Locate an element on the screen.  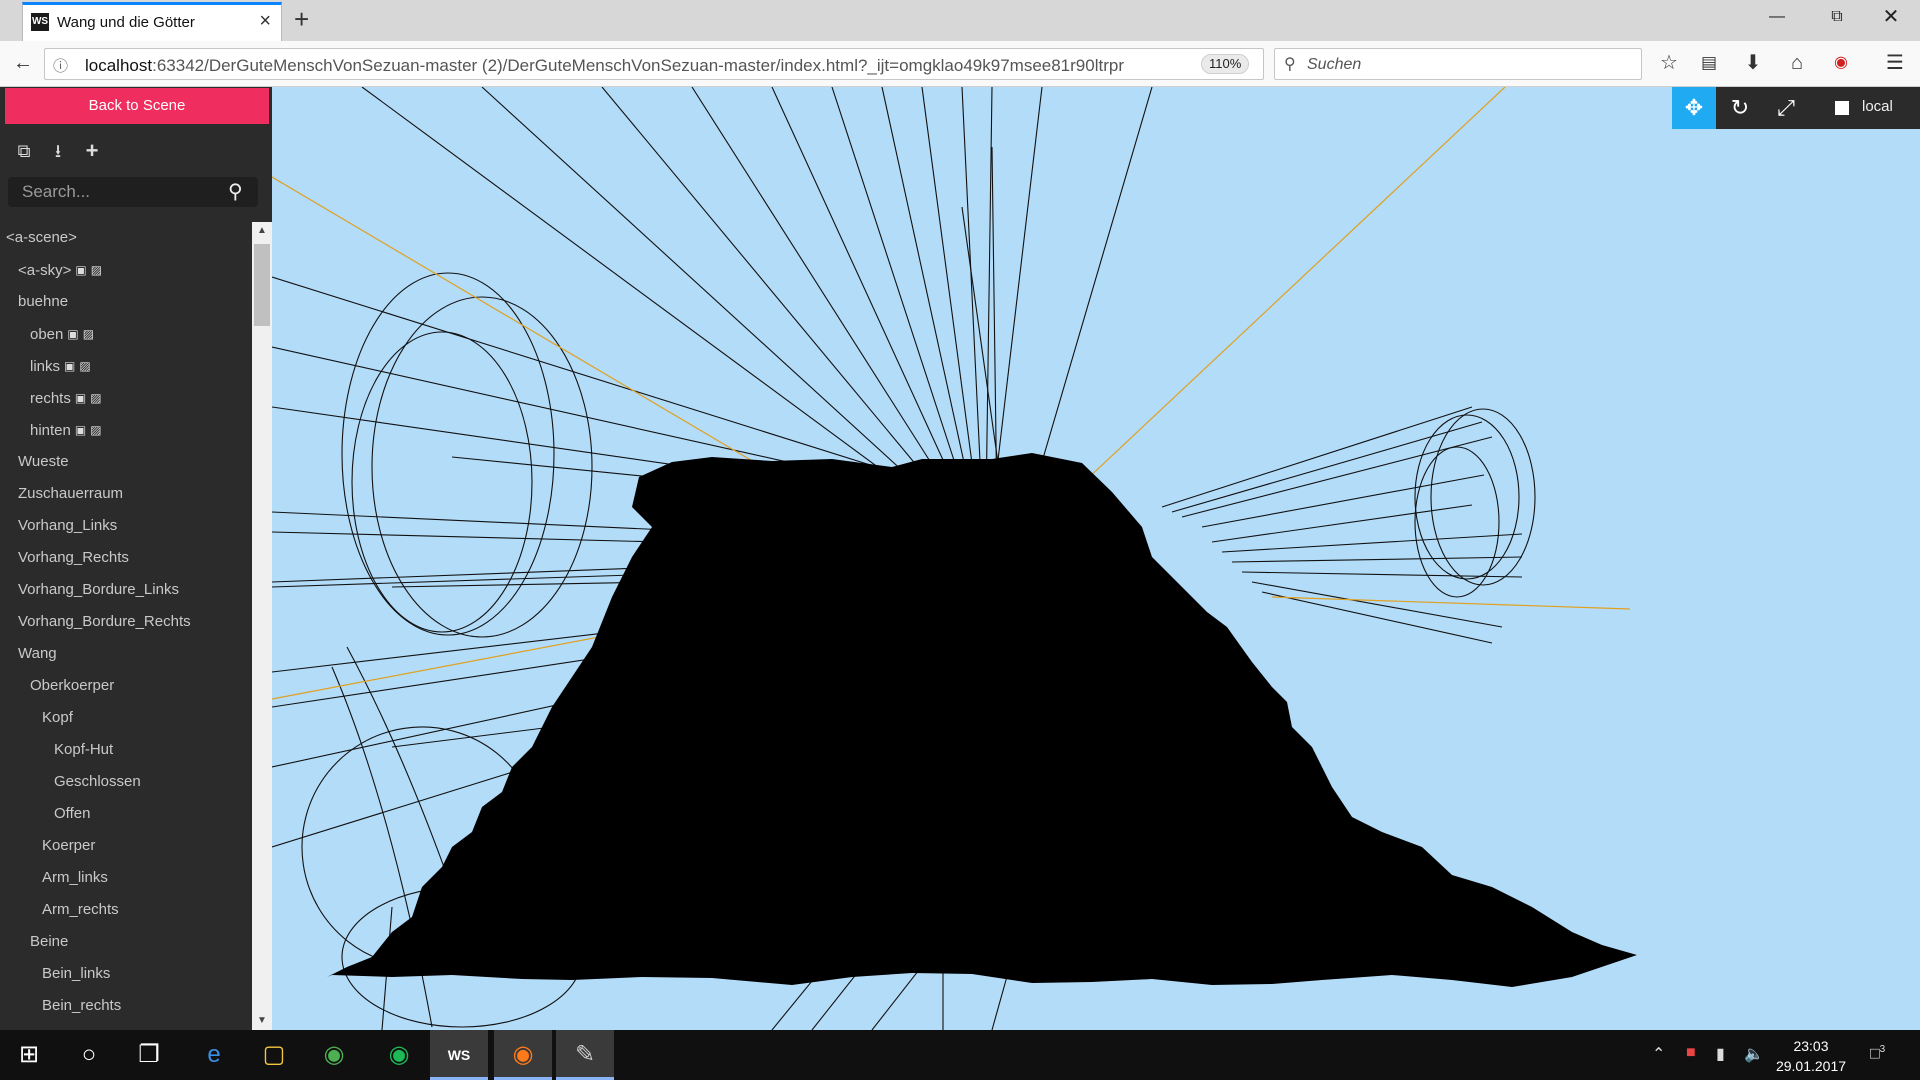
tree-item: Offen is located at coordinates (126, 814).